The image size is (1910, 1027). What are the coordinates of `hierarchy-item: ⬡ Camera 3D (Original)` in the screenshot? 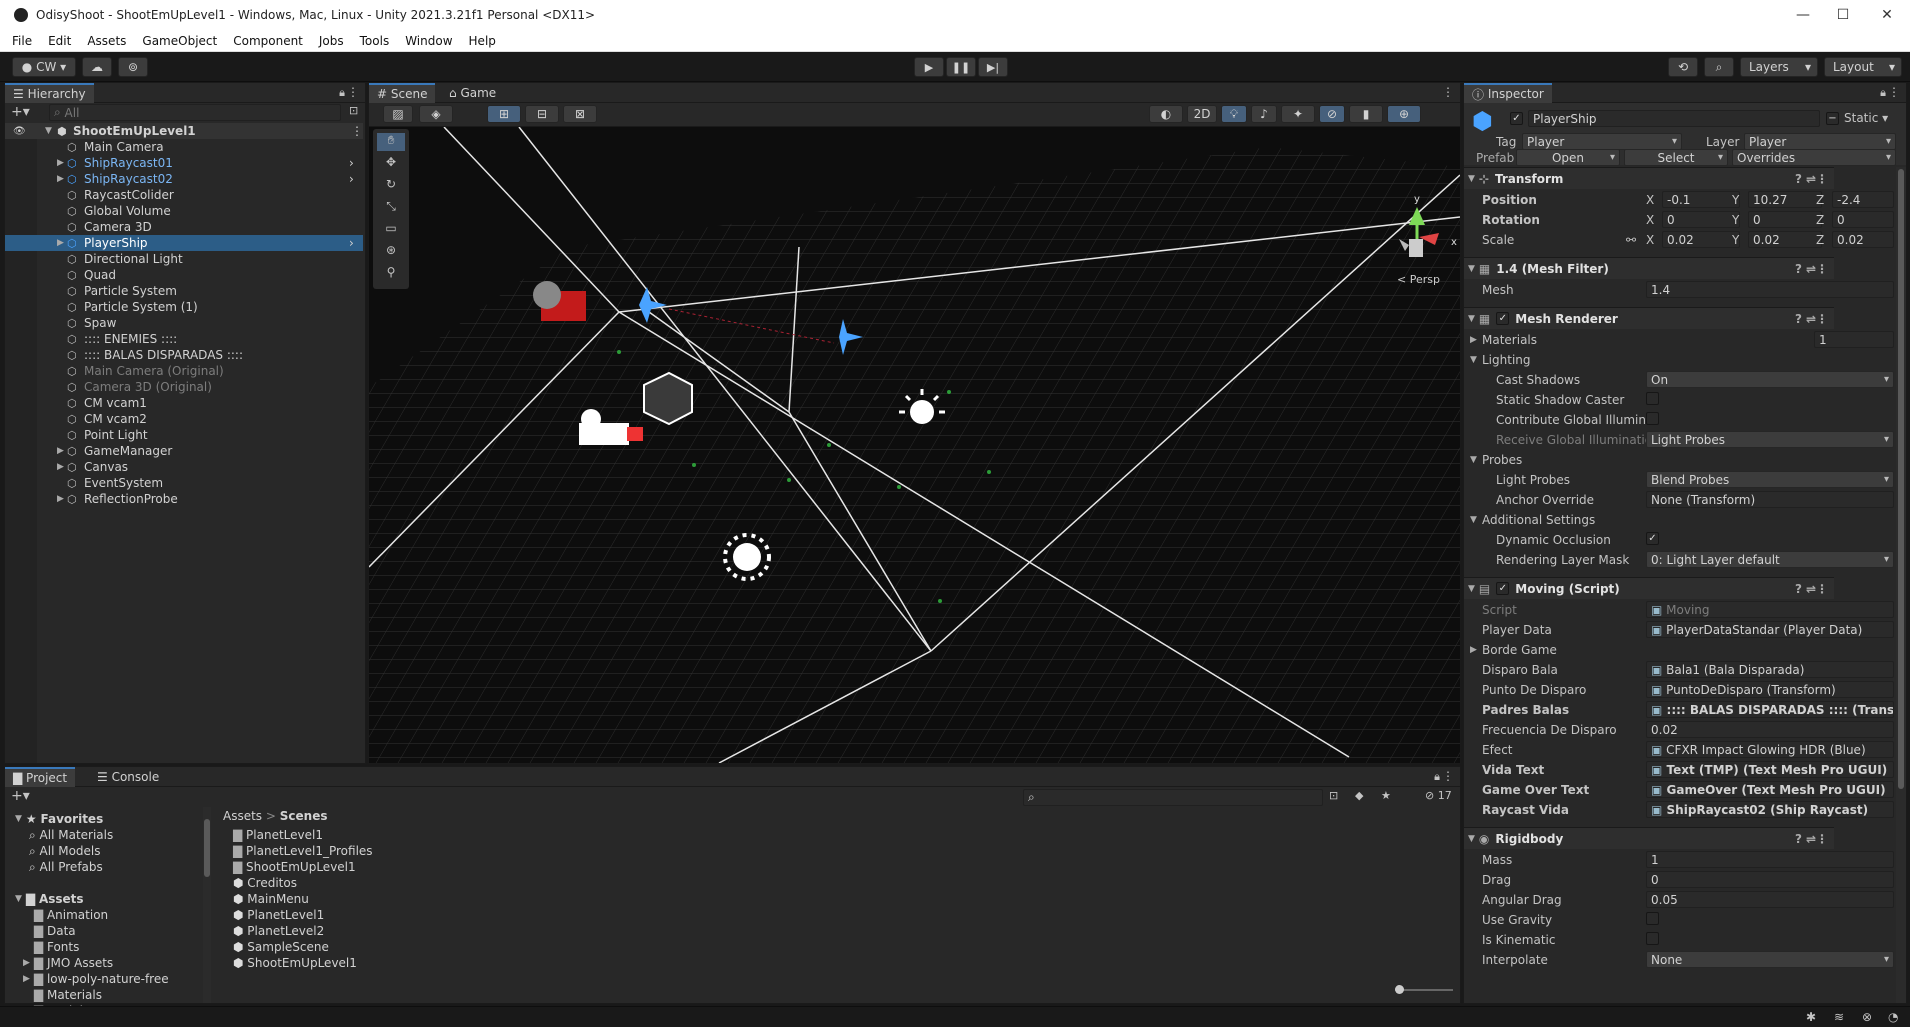 It's located at (184, 387).